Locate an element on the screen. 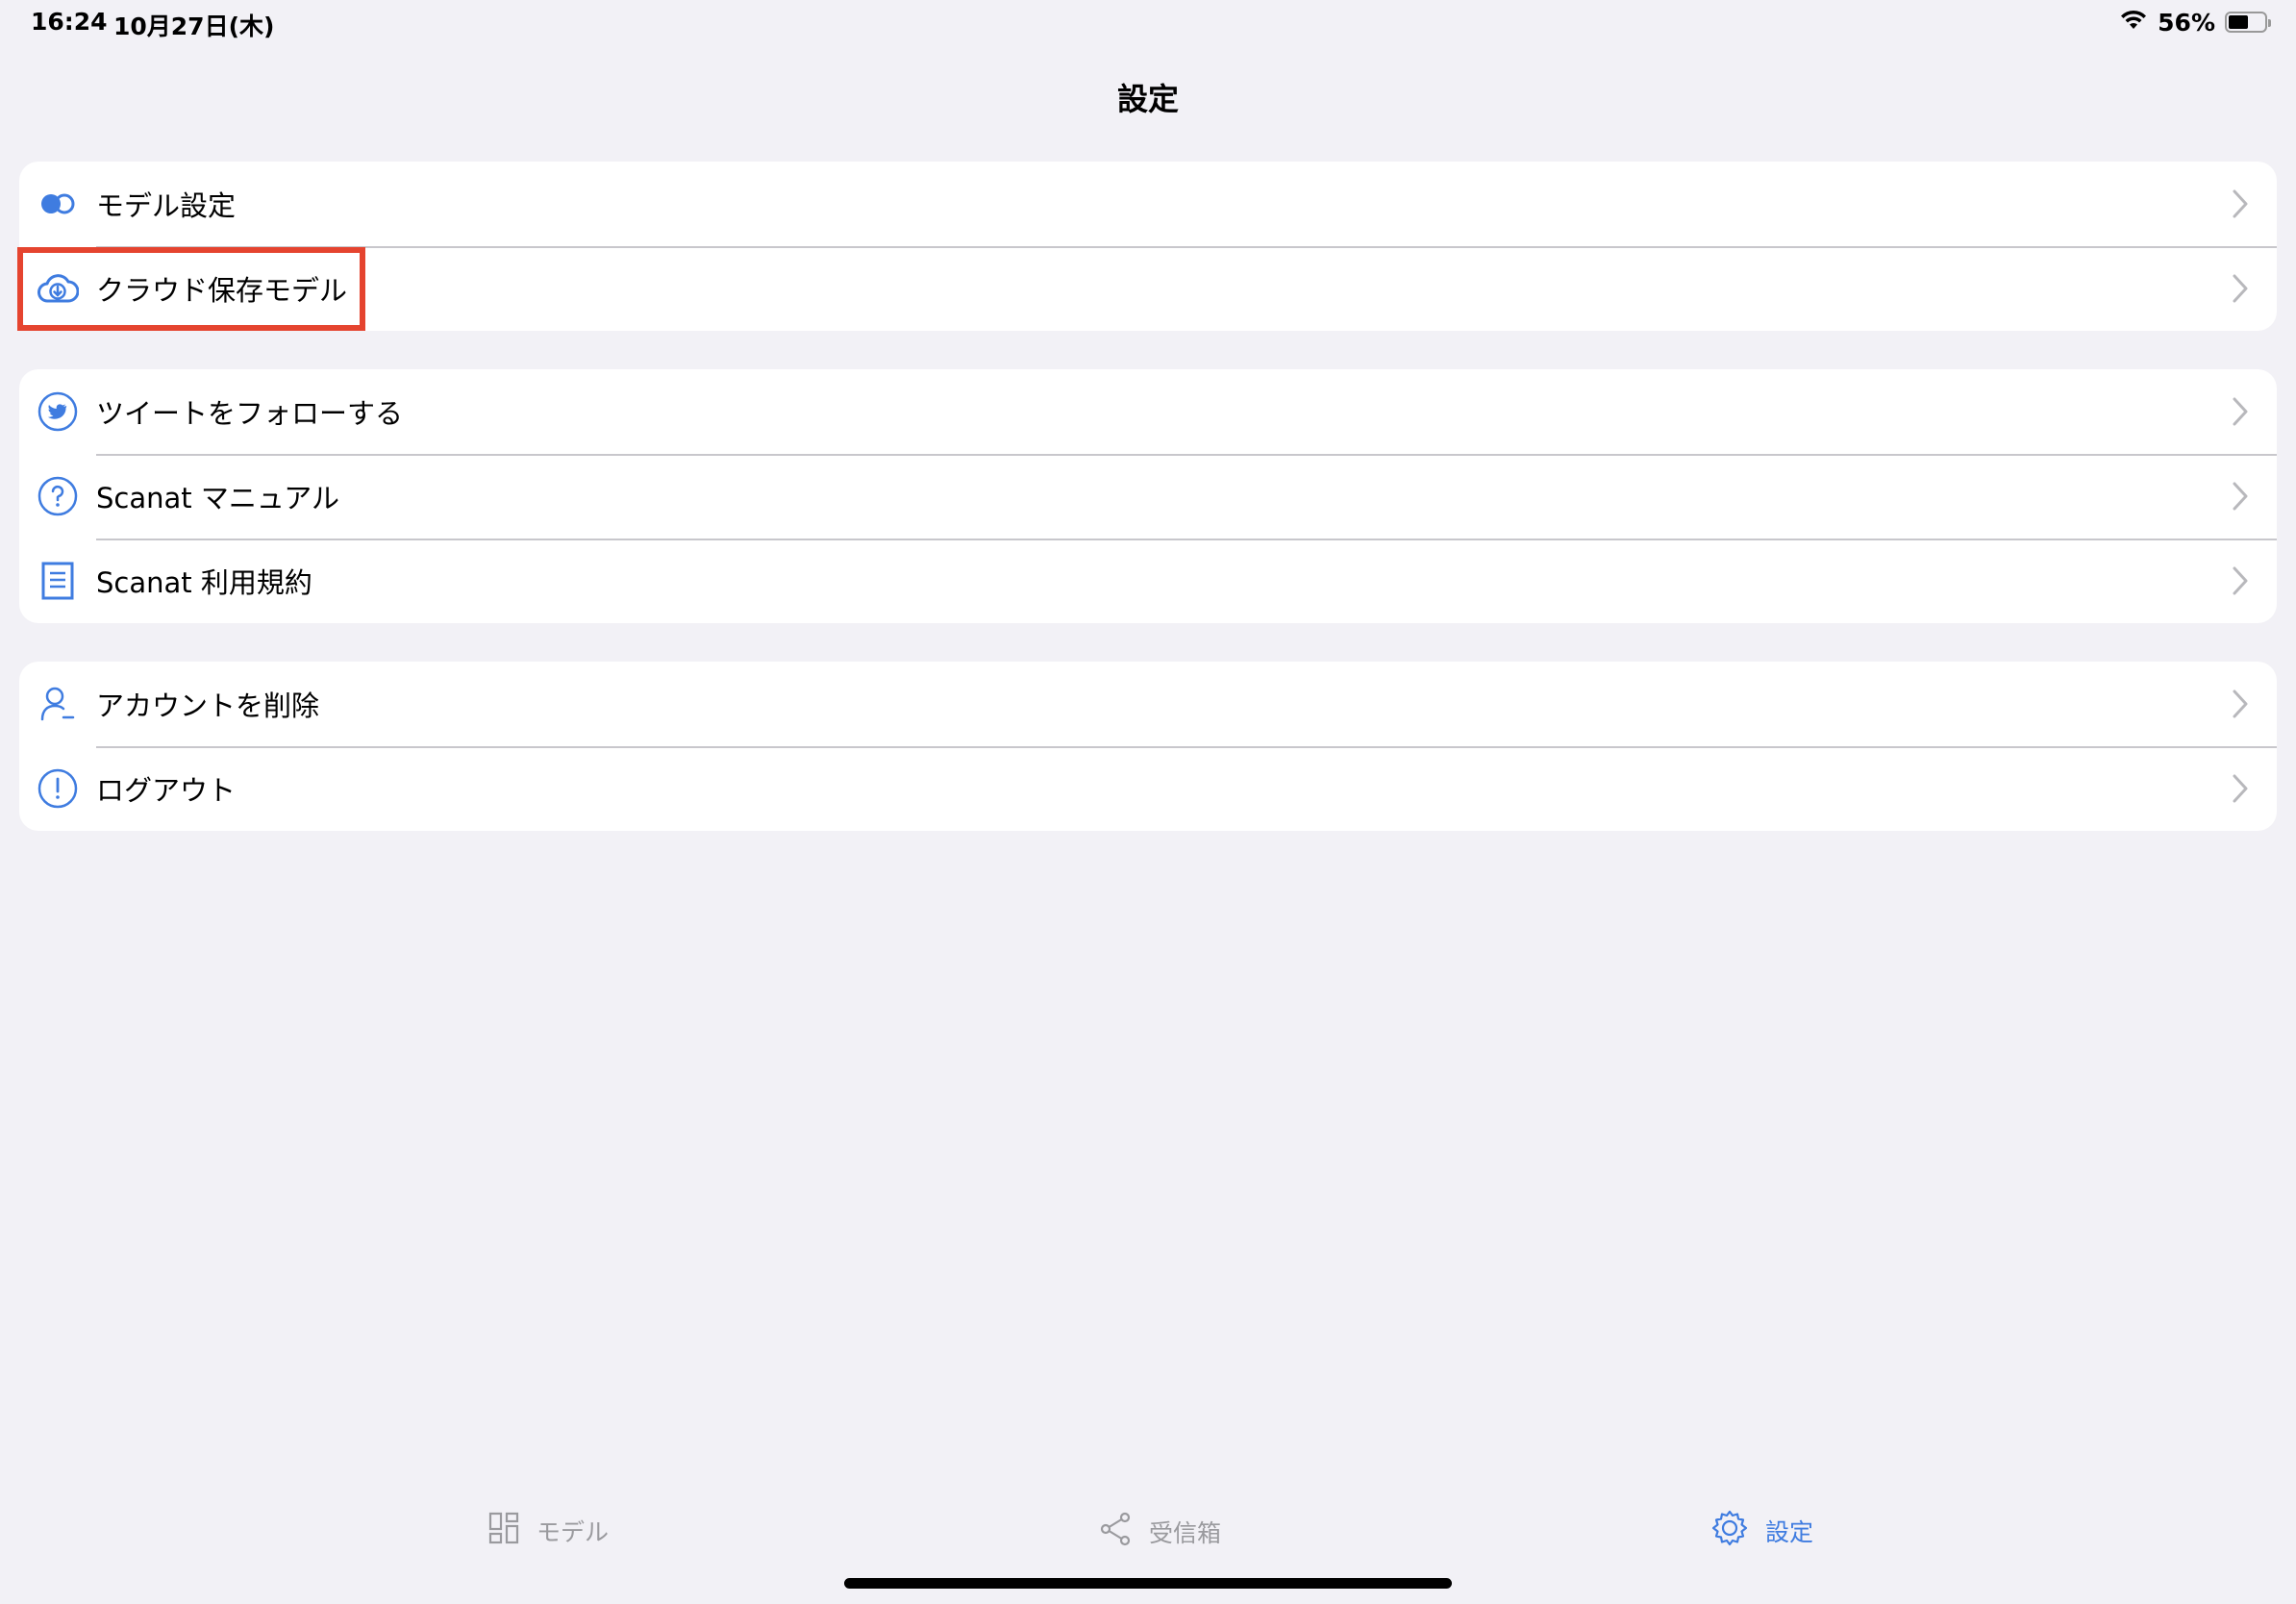 Image resolution: width=2296 pixels, height=1604 pixels. tab-settings: 設定 is located at coordinates (1762, 1531).